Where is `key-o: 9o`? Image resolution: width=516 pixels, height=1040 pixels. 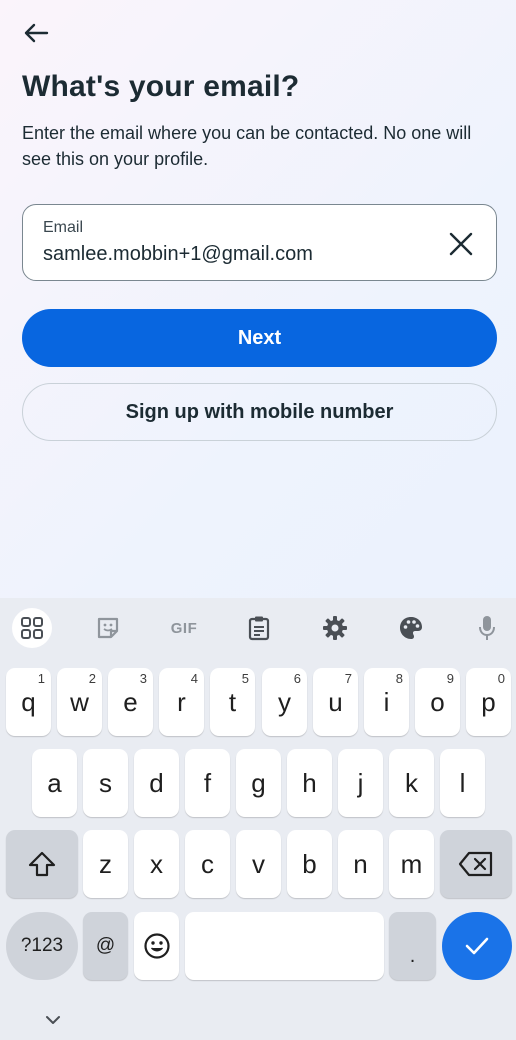 key-o: 9o is located at coordinates (437, 702).